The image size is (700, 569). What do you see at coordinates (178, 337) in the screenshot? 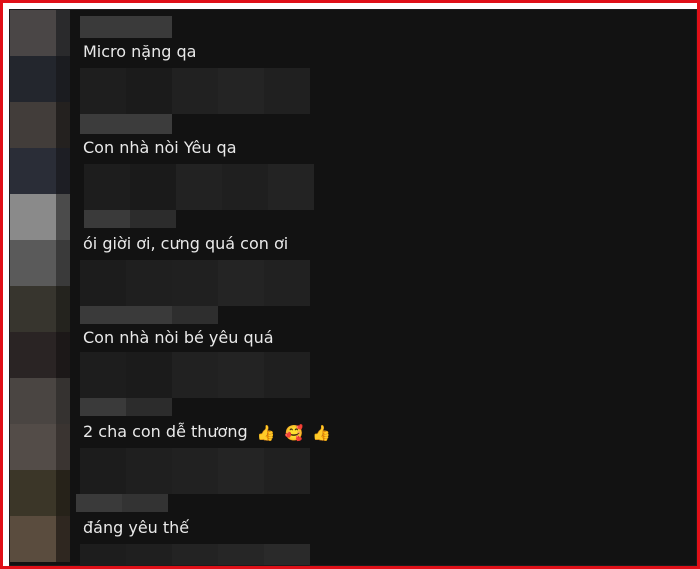
I see `comment-text: Con nhà nòi bé yêu quá` at bounding box center [178, 337].